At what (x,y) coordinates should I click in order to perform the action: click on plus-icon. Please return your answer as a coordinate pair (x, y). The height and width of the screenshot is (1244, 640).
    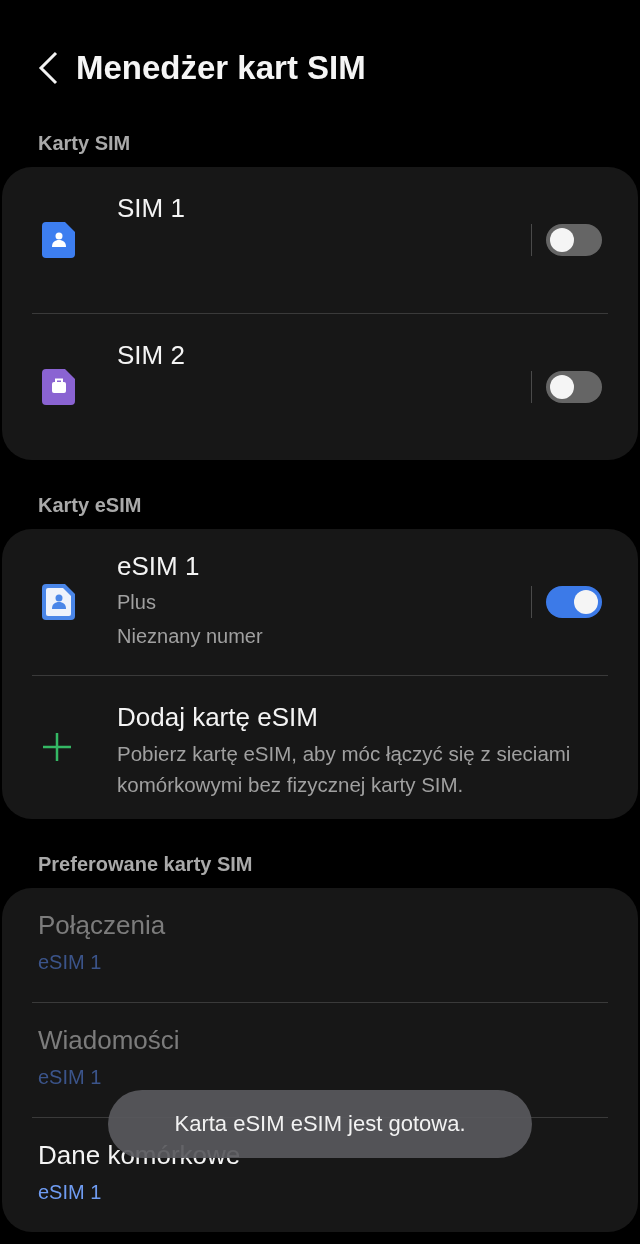
    Looking at the image, I should click on (57, 747).